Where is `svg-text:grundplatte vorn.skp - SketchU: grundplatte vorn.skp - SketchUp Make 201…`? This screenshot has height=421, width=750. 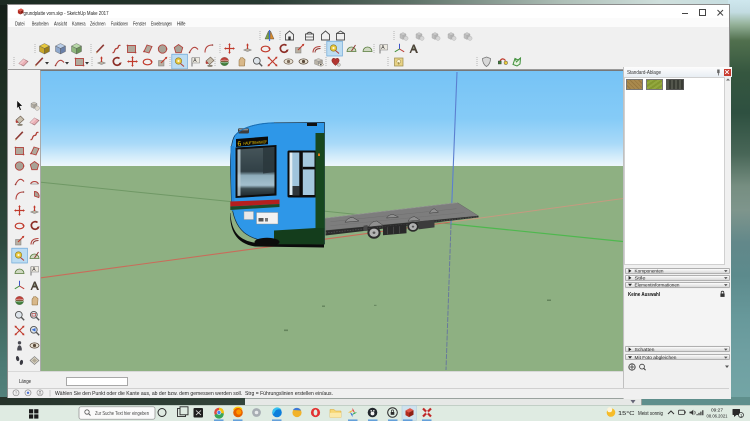 svg-text:grundplatte vorn.skp - SketchU: grundplatte vorn.skp - SketchUp Make 201… is located at coordinates (66, 14).